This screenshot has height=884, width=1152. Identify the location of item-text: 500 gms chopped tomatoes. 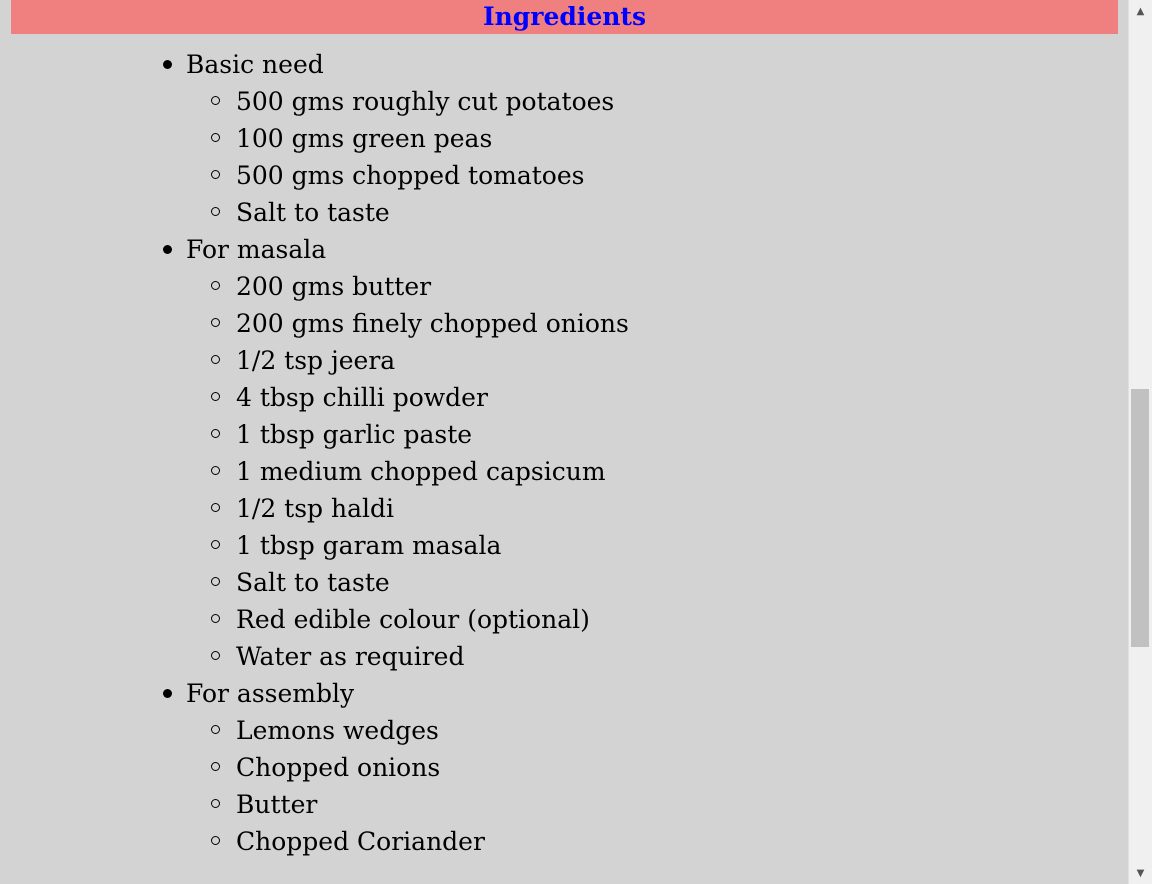
(410, 175).